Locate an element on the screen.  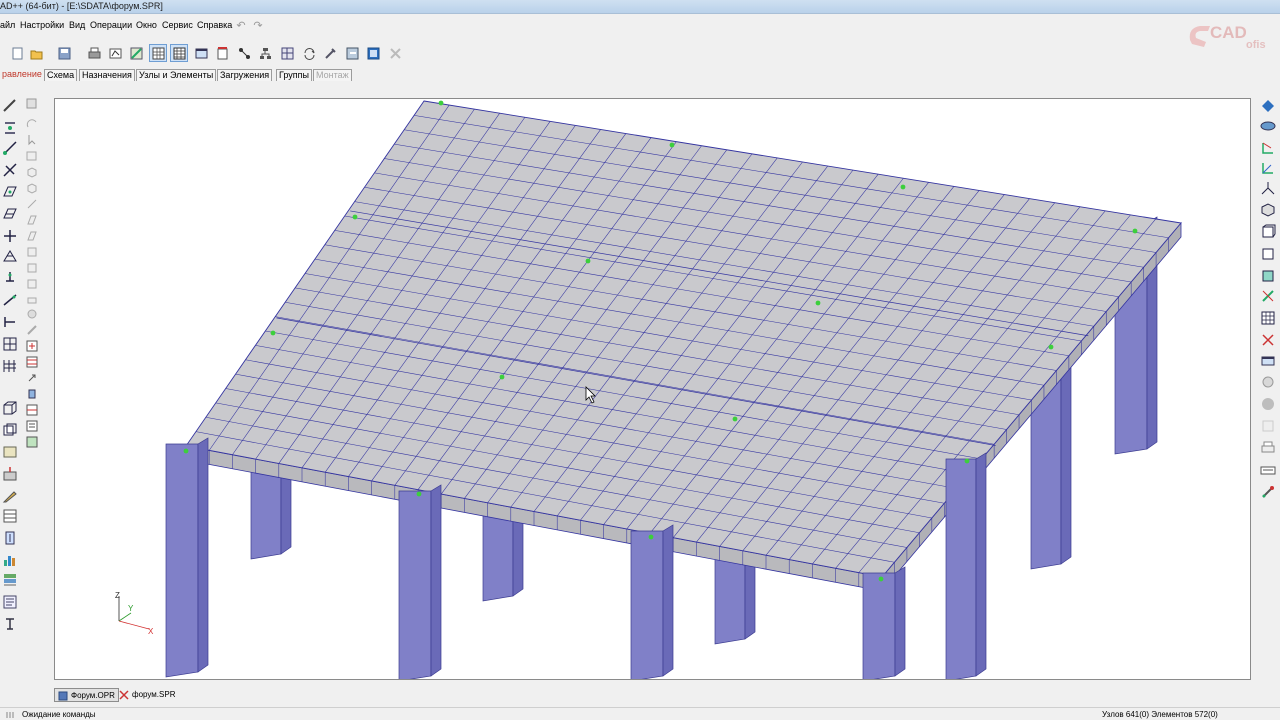
menu-view: Вид is located at coordinates (77, 25).